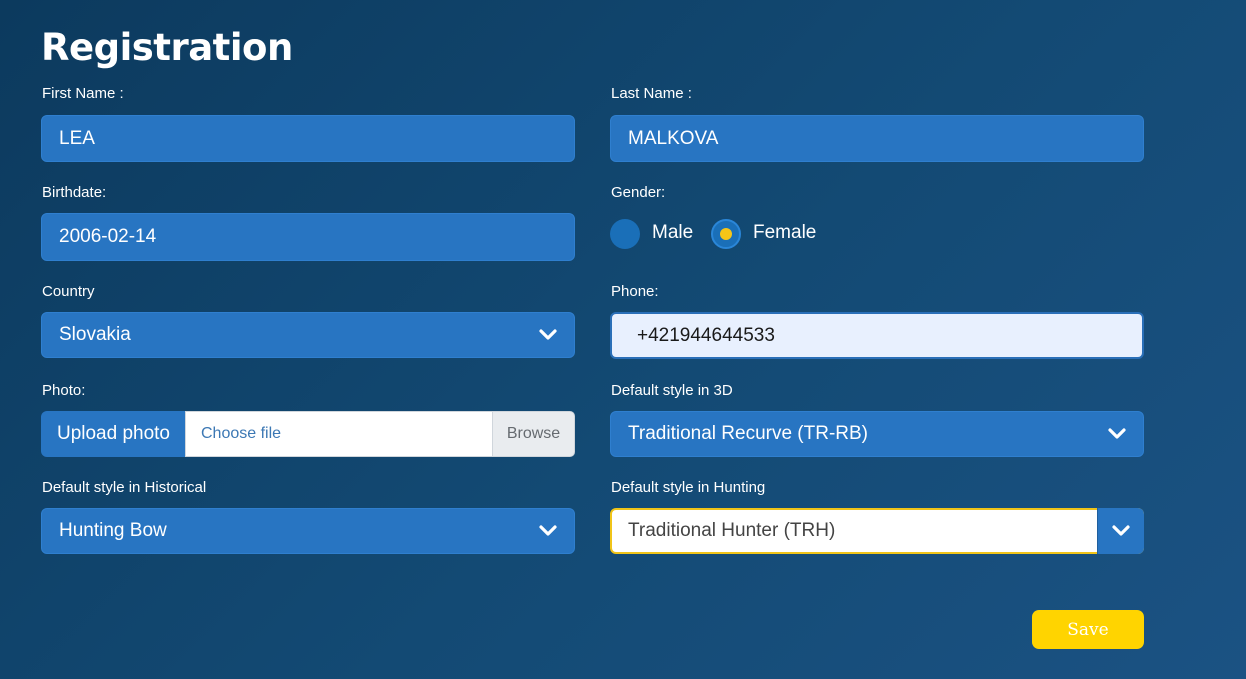 Image resolution: width=1246 pixels, height=679 pixels. Describe the element at coordinates (113, 530) in the screenshot. I see `style-historical-value: Hunting Bow` at that location.